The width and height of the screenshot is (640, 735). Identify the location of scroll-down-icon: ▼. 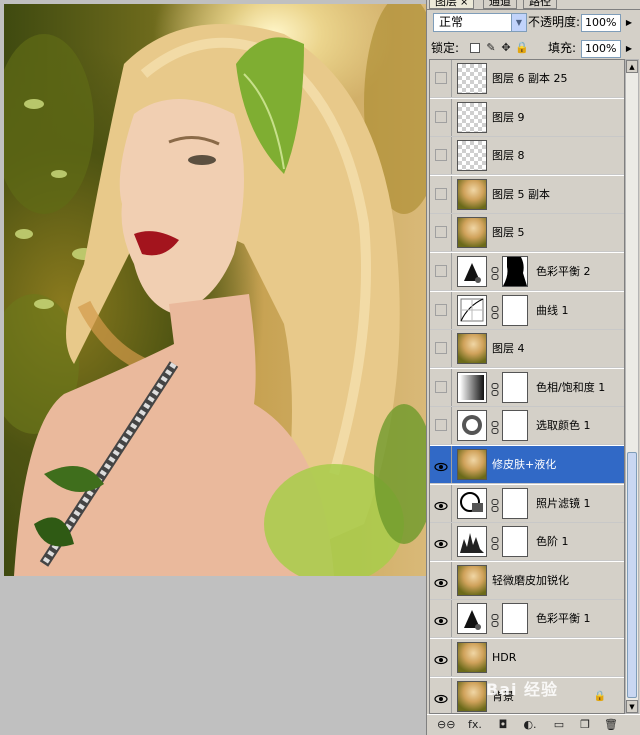
(632, 706).